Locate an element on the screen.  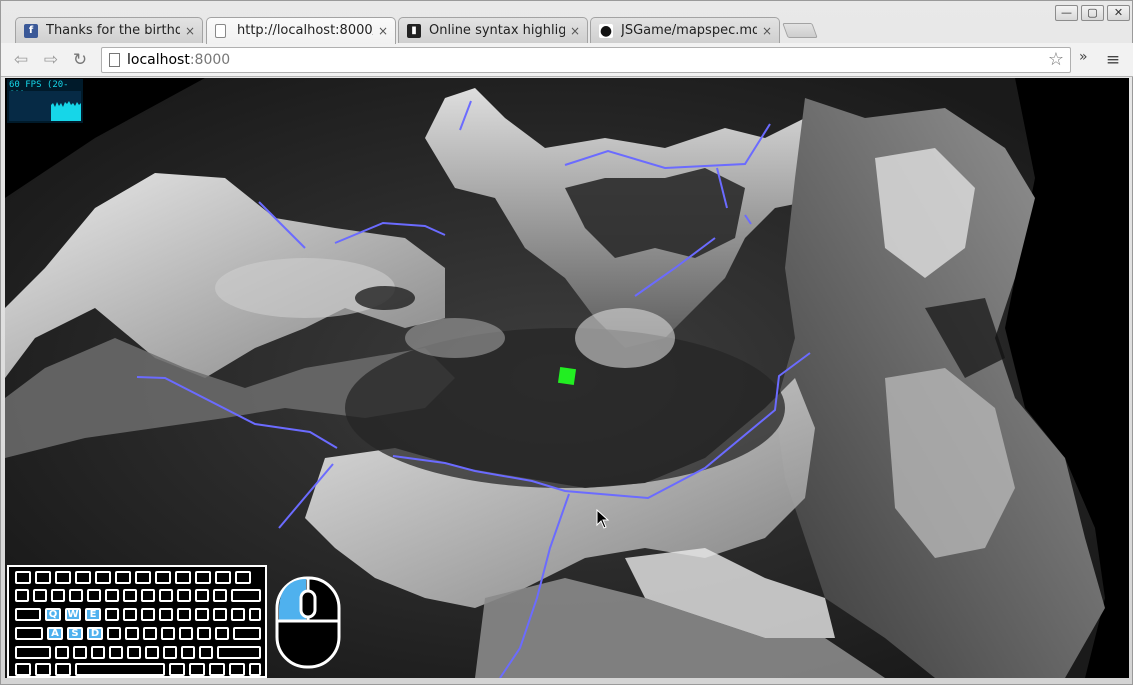
forward-button: ⇨ is located at coordinates (51, 60).